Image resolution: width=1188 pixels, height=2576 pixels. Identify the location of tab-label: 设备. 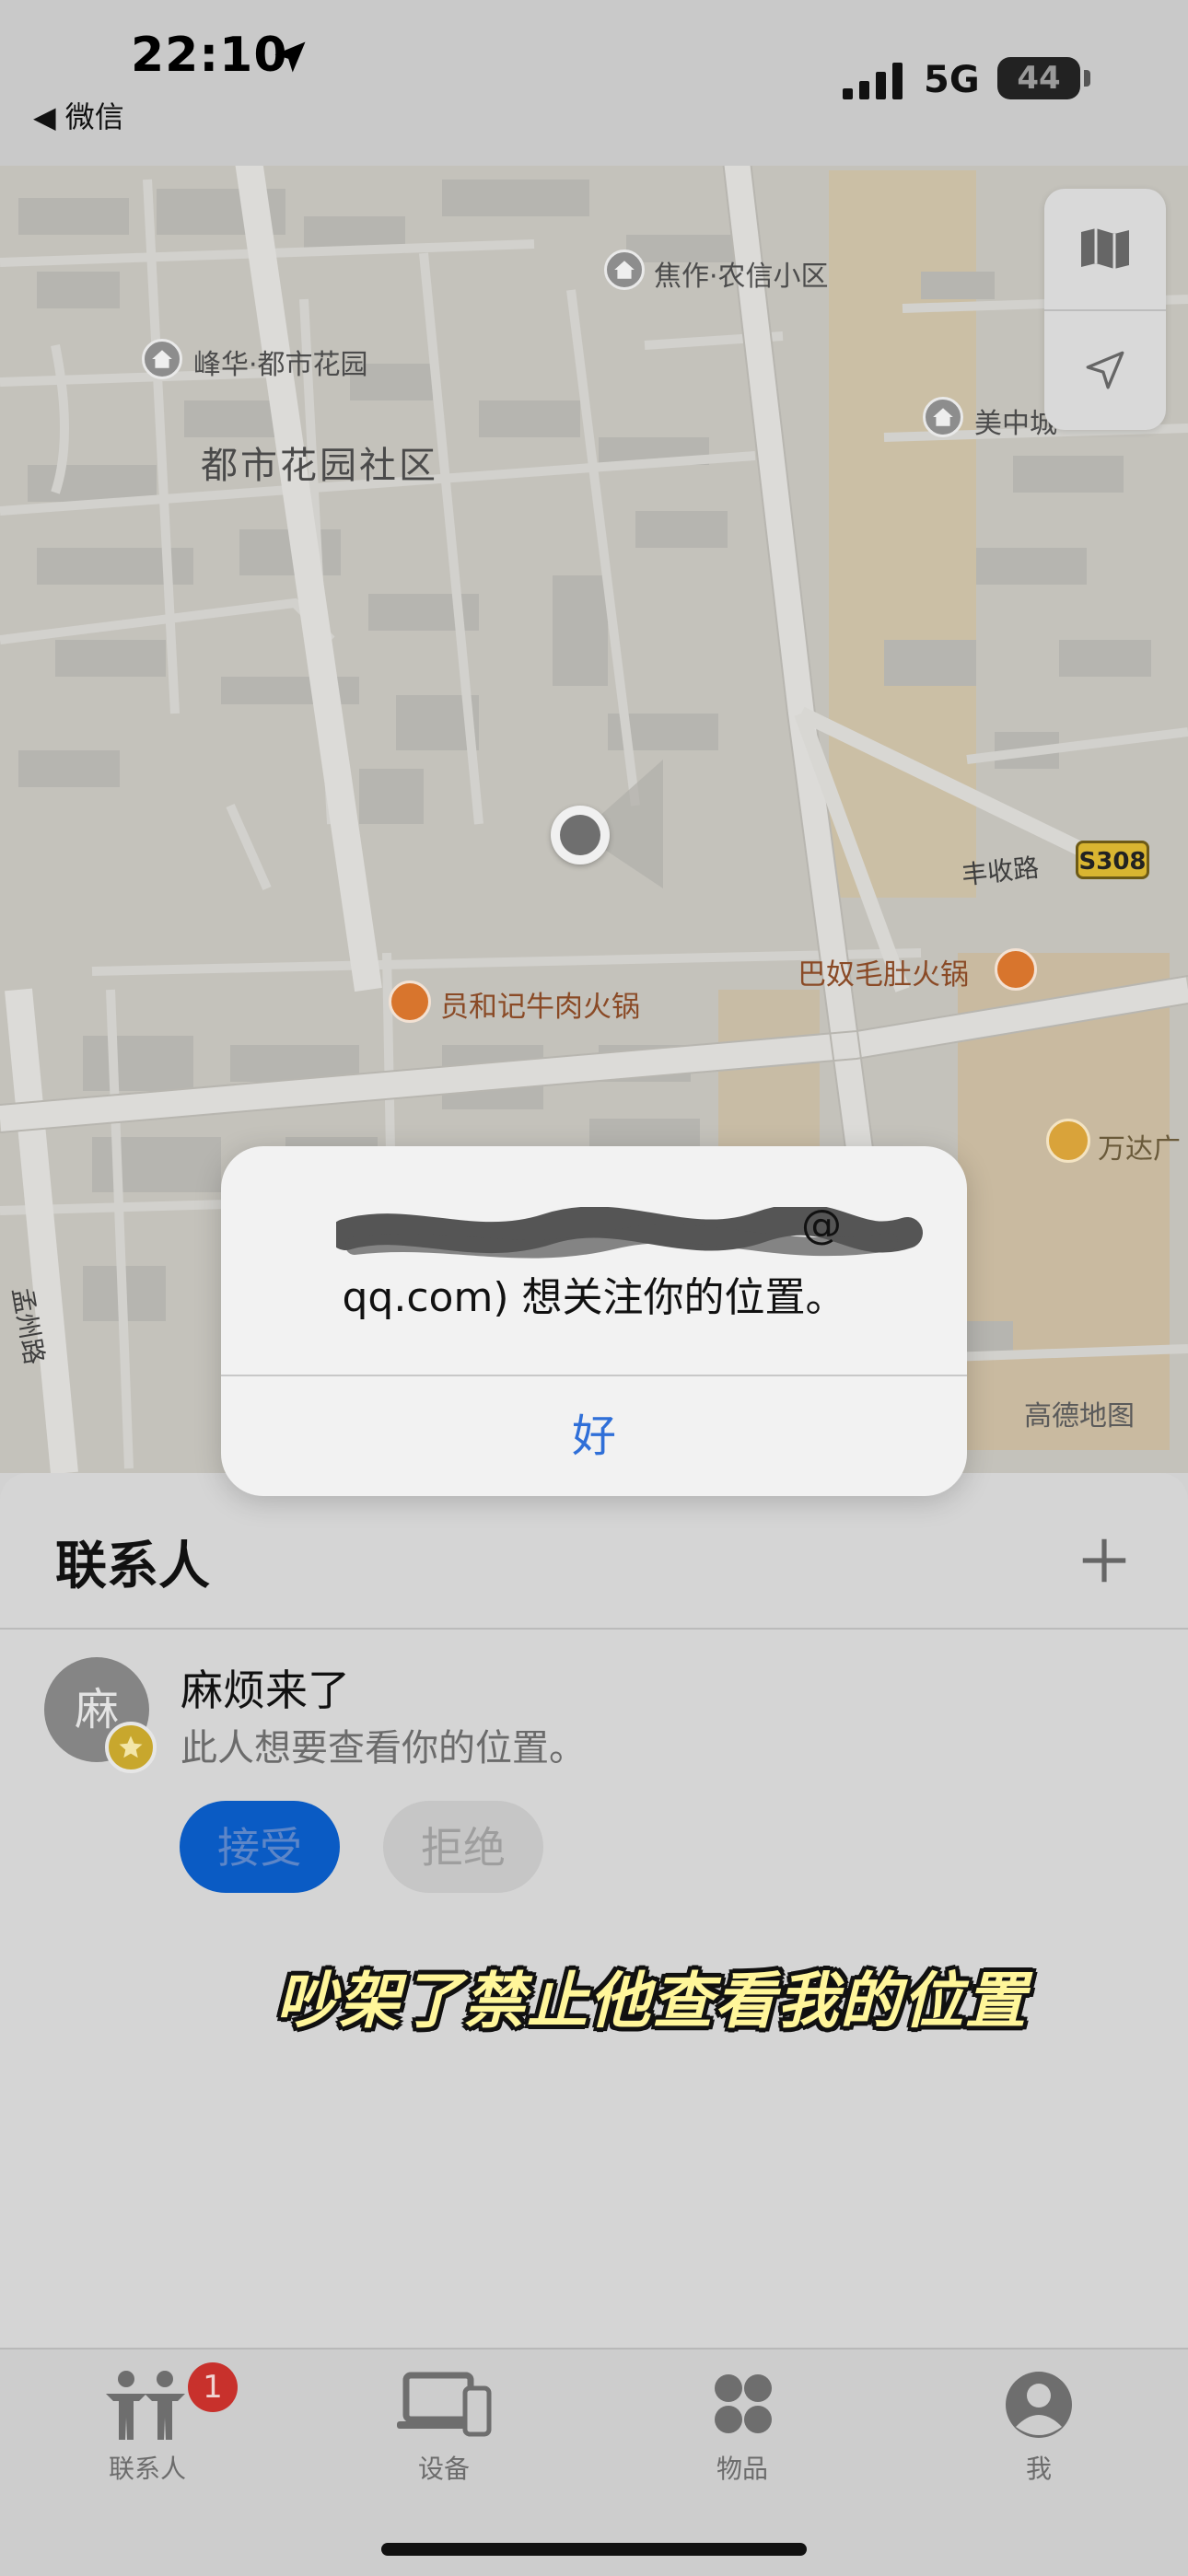
(444, 2469).